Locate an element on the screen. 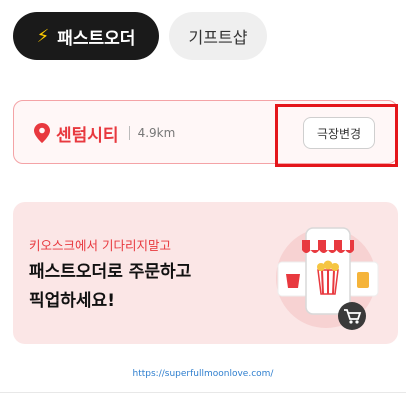  highlight-annotation-box is located at coordinates (336, 135).